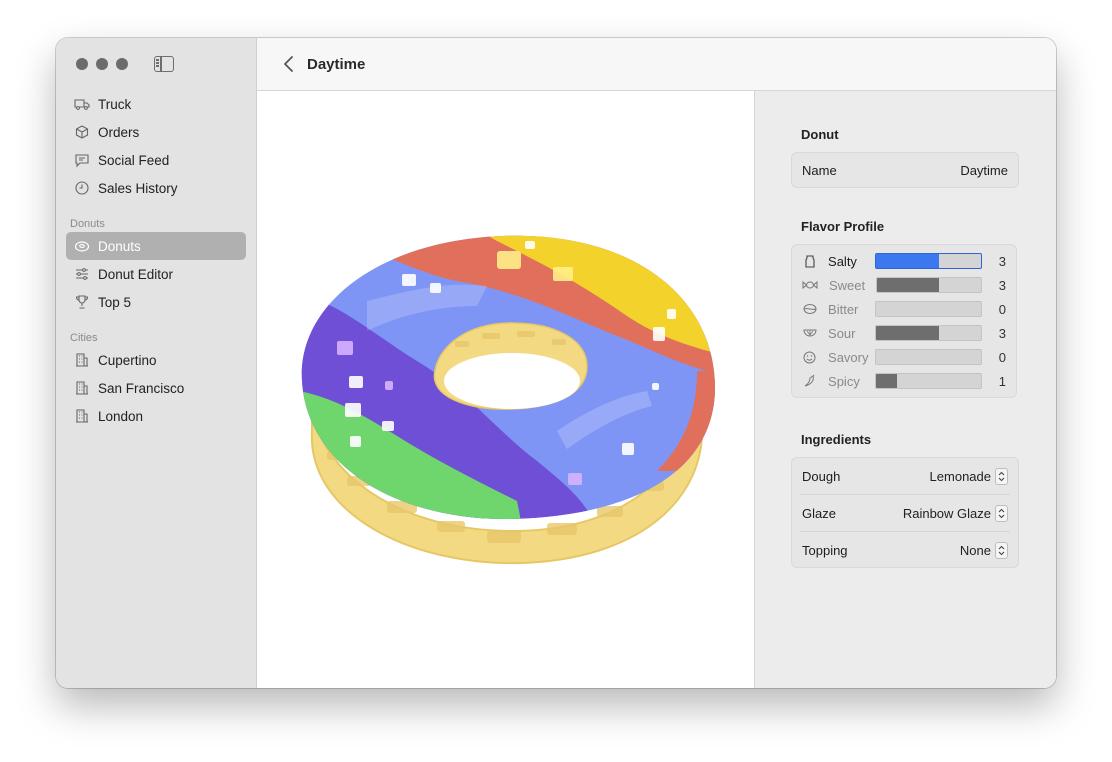 Image resolution: width=1112 pixels, height=762 pixels. I want to click on close-window-button, so click(82, 64).